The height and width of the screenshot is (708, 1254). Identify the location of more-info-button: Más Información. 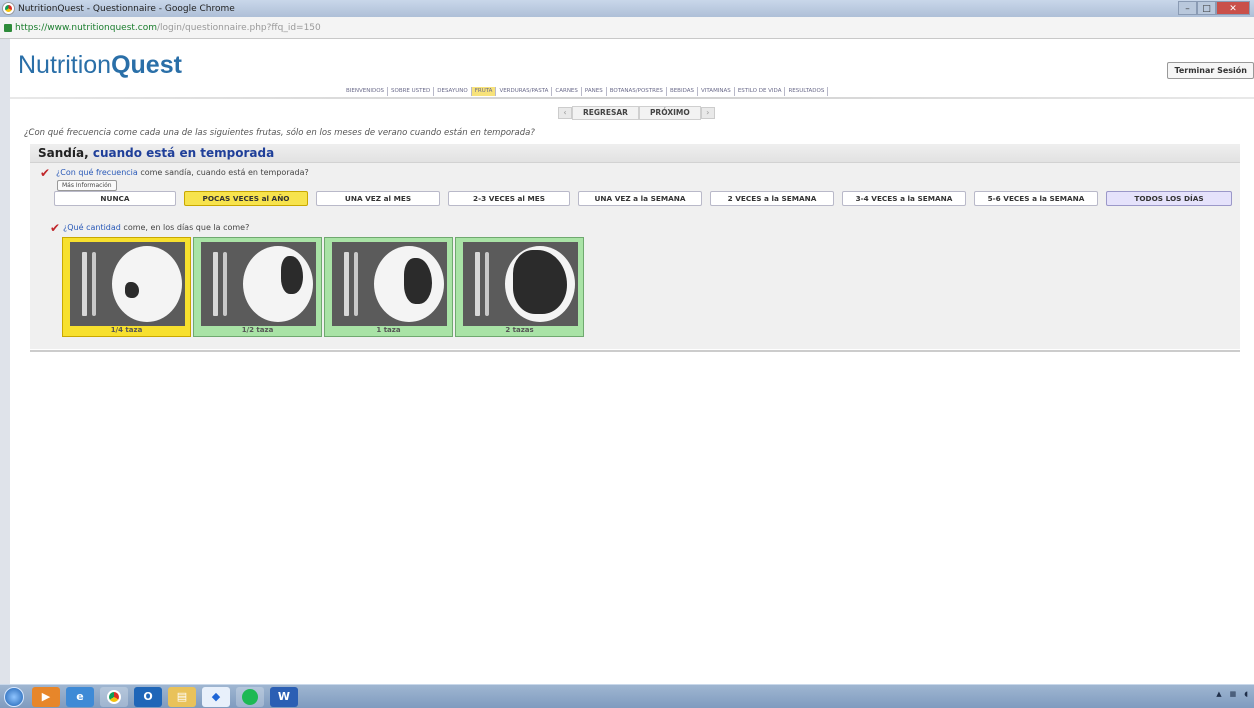
(87, 185).